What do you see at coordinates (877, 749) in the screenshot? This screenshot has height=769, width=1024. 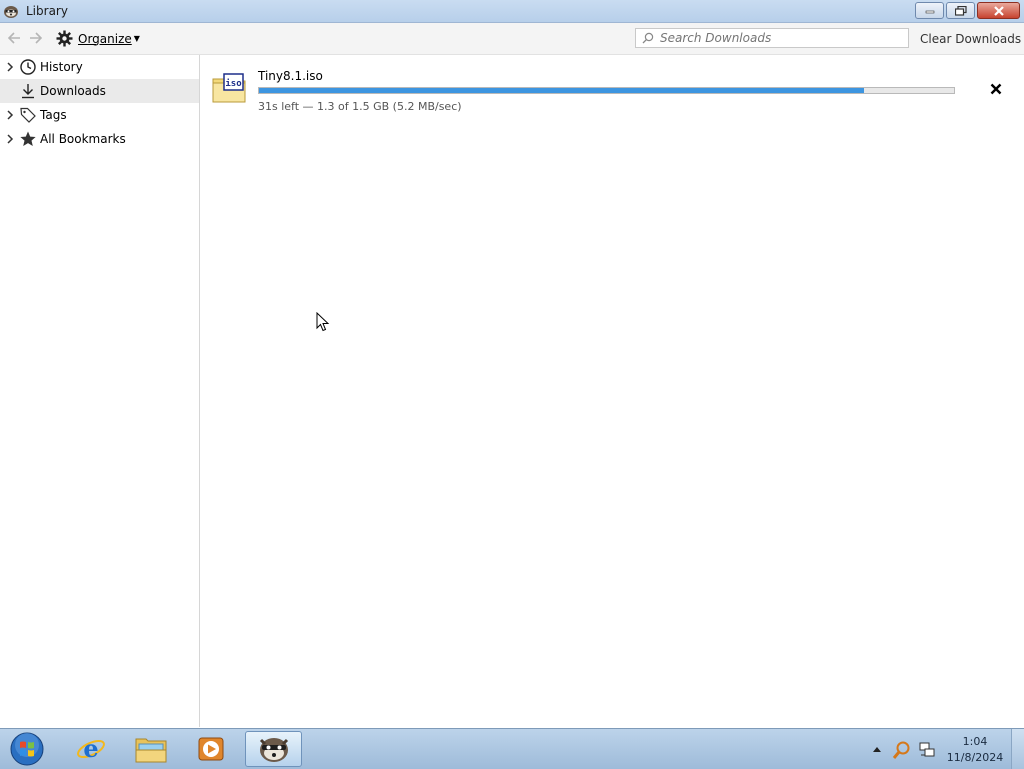 I see `show-hidden-icons-button` at bounding box center [877, 749].